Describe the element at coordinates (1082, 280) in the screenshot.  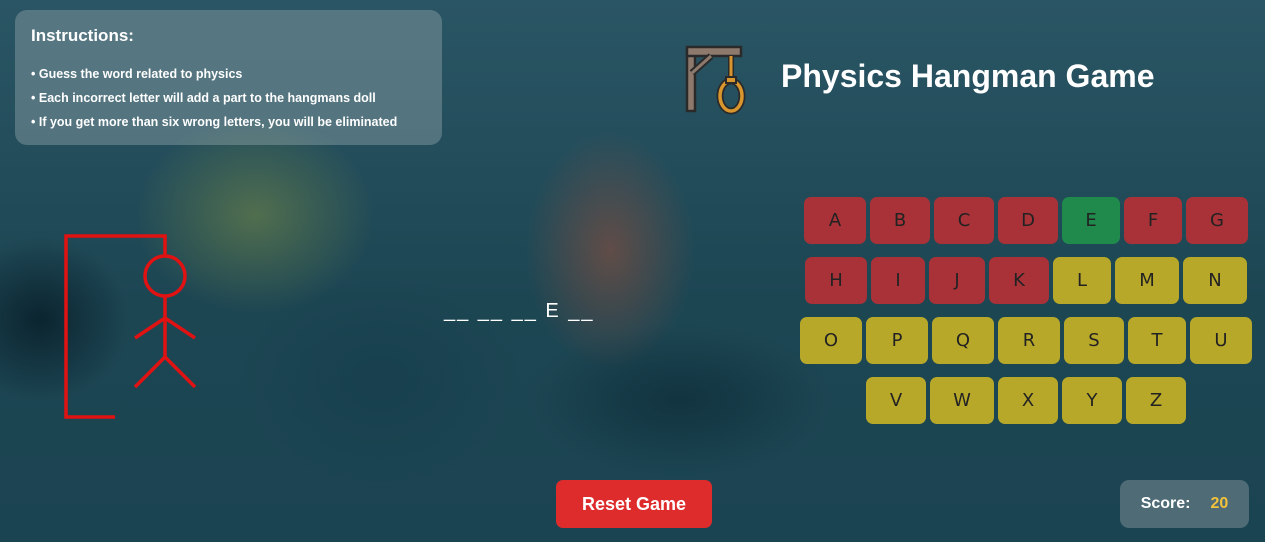
I see `letter-key-l: L` at that location.